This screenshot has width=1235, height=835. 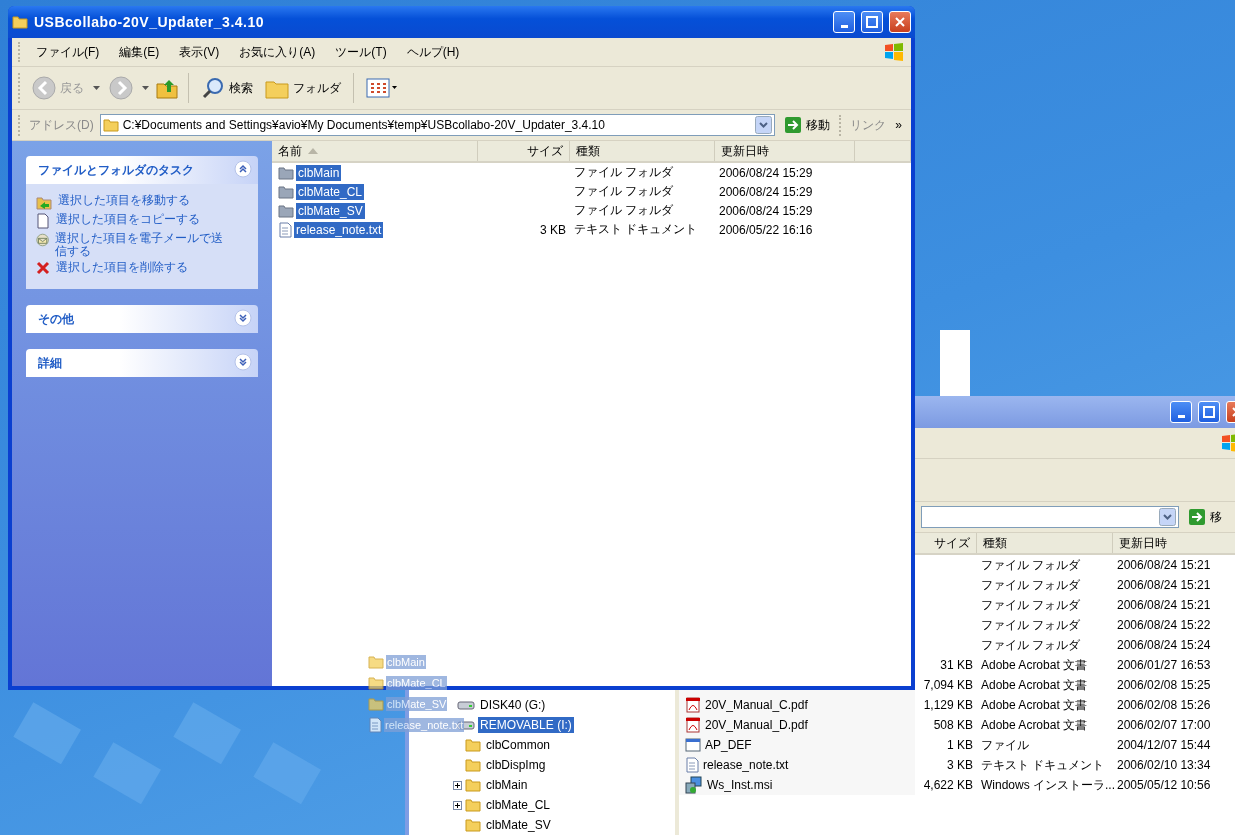 I want to click on delete-icon, so click(x=43, y=268).